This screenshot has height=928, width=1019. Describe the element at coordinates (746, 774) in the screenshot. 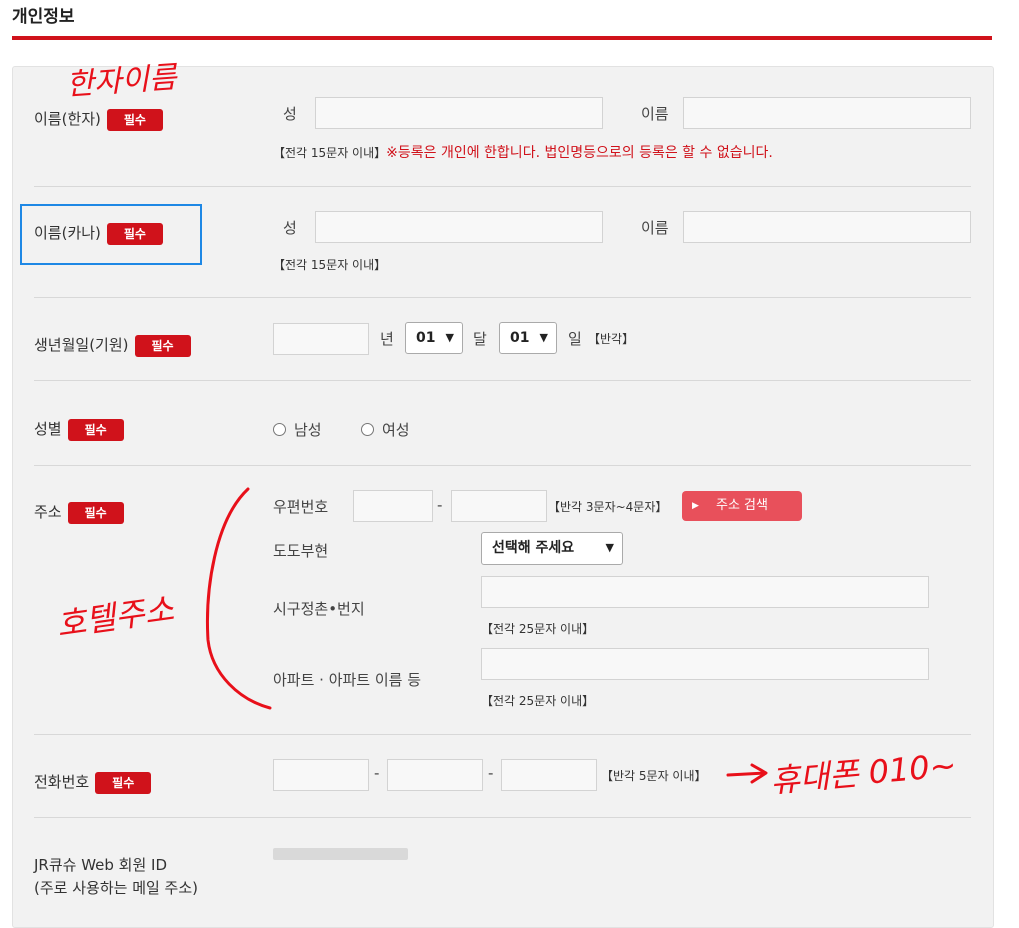

I see `arrow-shaft` at that location.